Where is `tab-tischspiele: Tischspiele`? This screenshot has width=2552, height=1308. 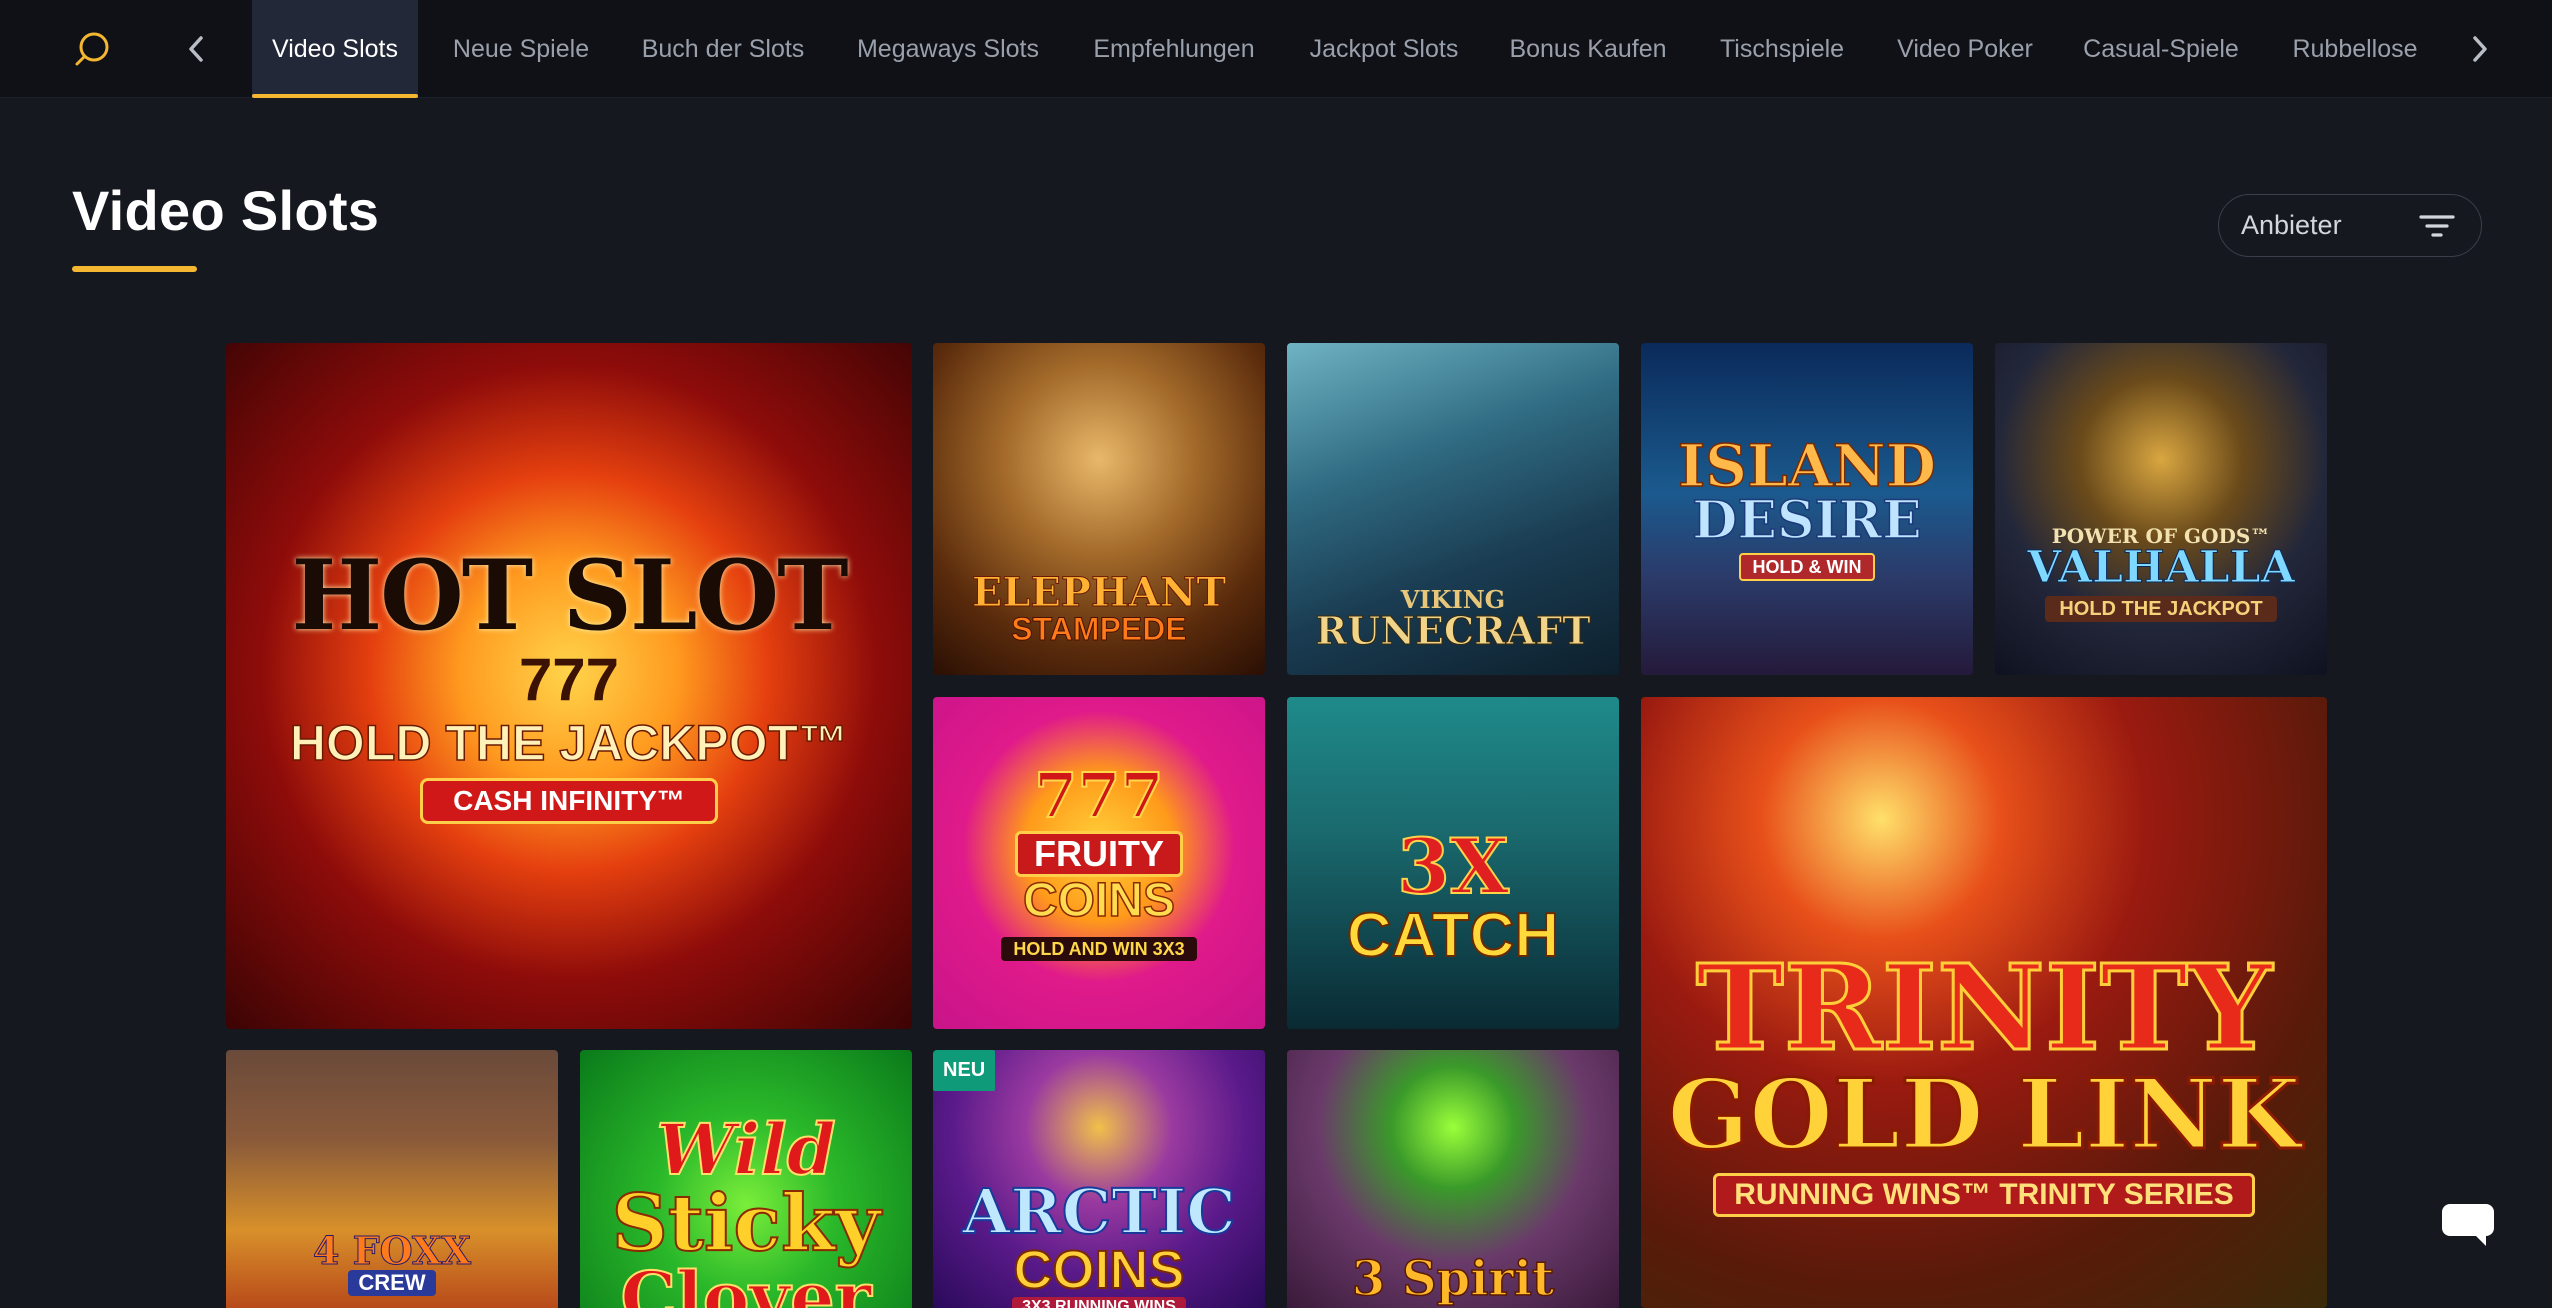
tab-tischspiele: Tischspiele is located at coordinates (1782, 49).